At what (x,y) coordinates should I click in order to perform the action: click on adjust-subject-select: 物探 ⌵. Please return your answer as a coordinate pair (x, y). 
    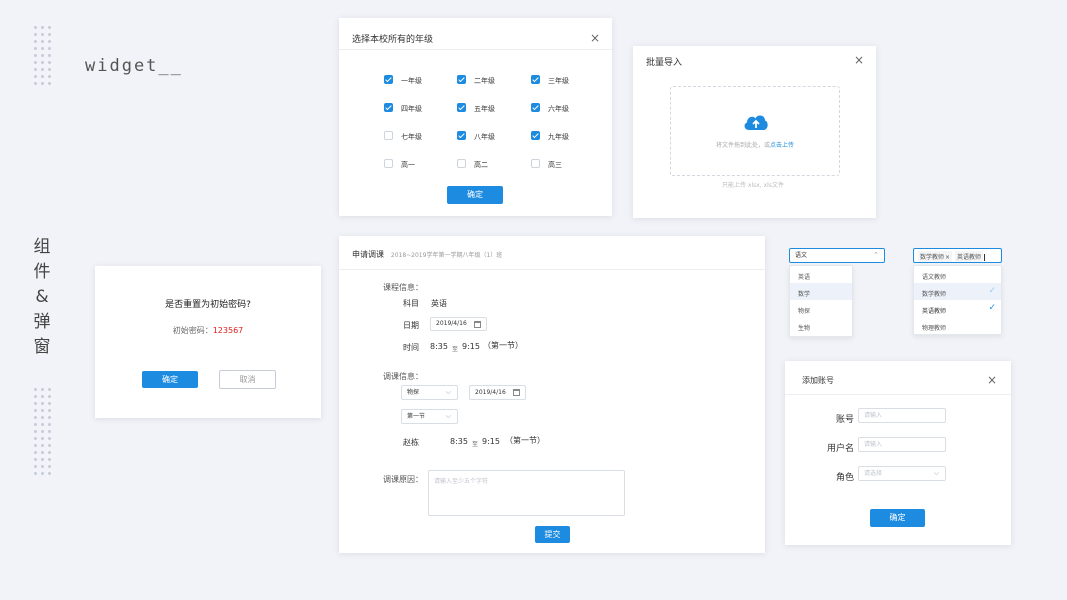
    Looking at the image, I should click on (429, 392).